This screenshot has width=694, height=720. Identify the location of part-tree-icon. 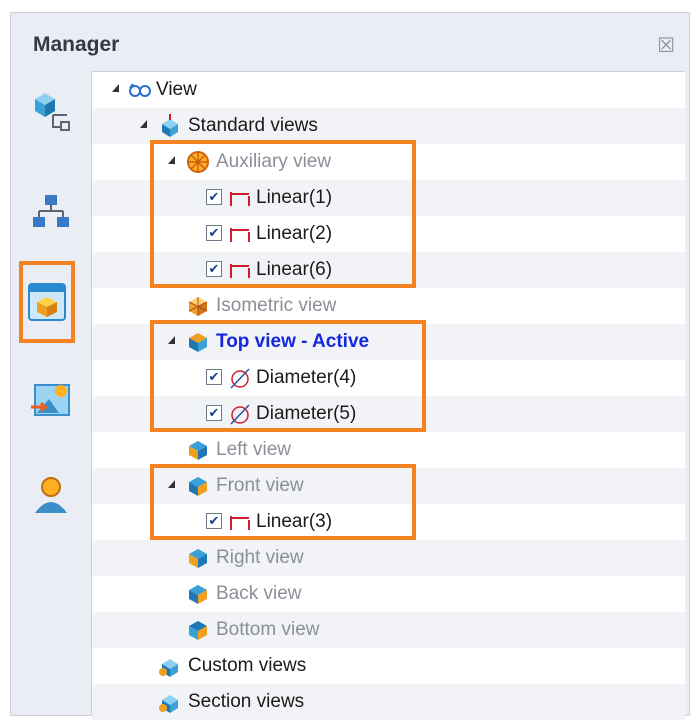
(51, 111).